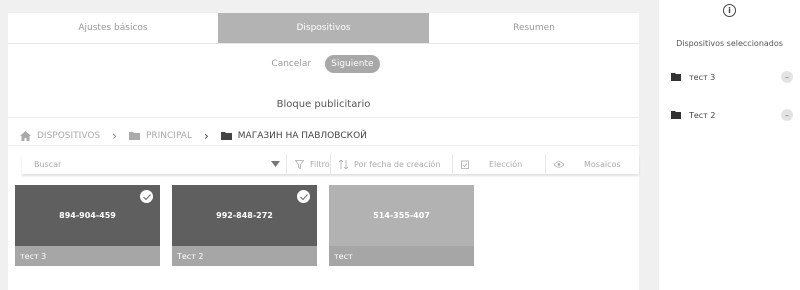 The width and height of the screenshot is (800, 290). Describe the element at coordinates (702, 77) in the screenshot. I see `selected-device-name: тест 3` at that location.